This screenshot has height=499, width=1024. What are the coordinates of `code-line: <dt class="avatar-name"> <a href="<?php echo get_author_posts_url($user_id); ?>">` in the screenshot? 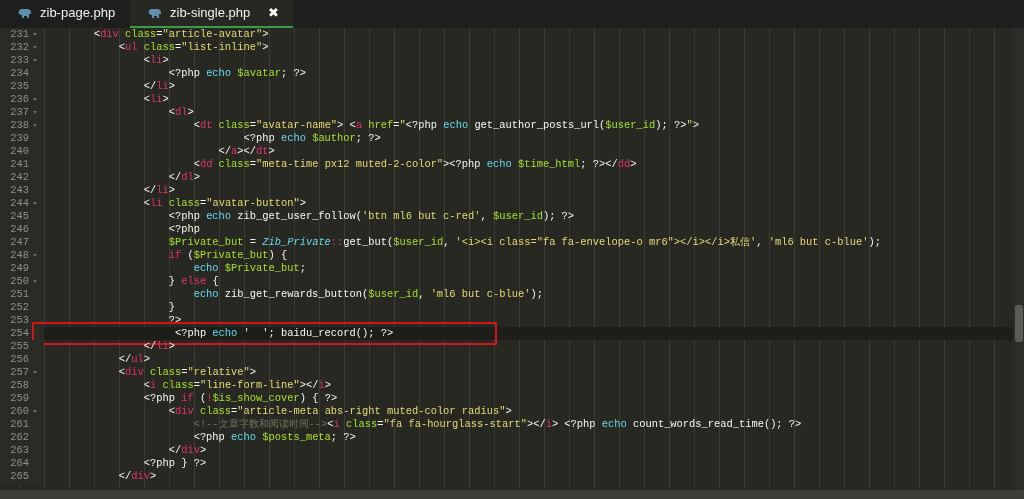 It's located at (445, 125).